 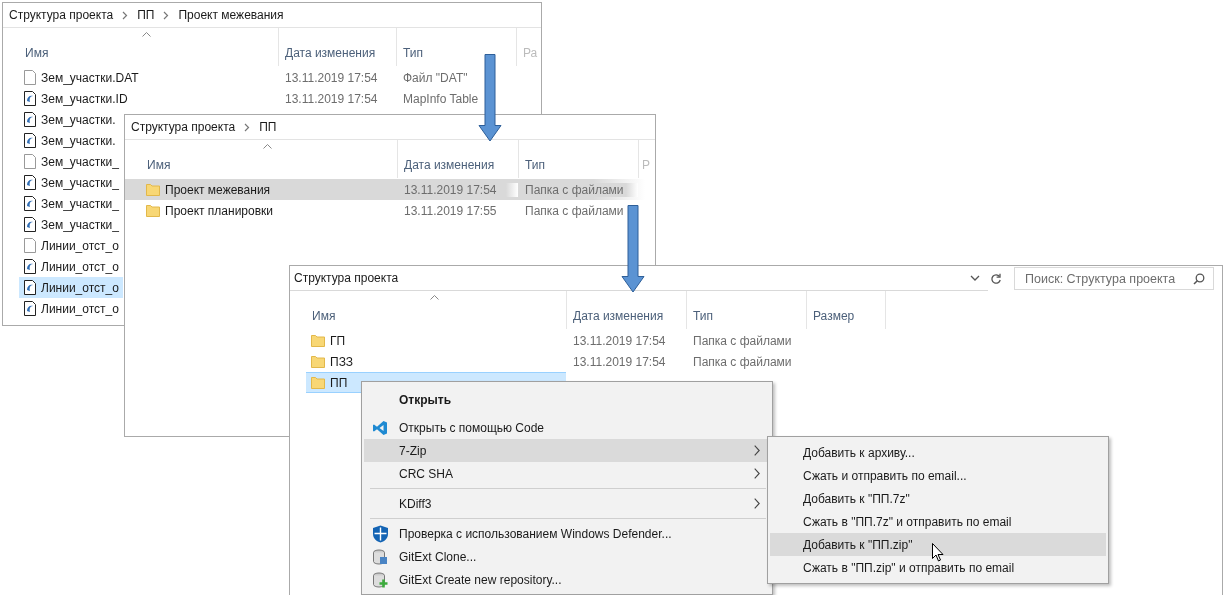 I want to click on file-row: ПЗЗ, so click(x=436, y=361).